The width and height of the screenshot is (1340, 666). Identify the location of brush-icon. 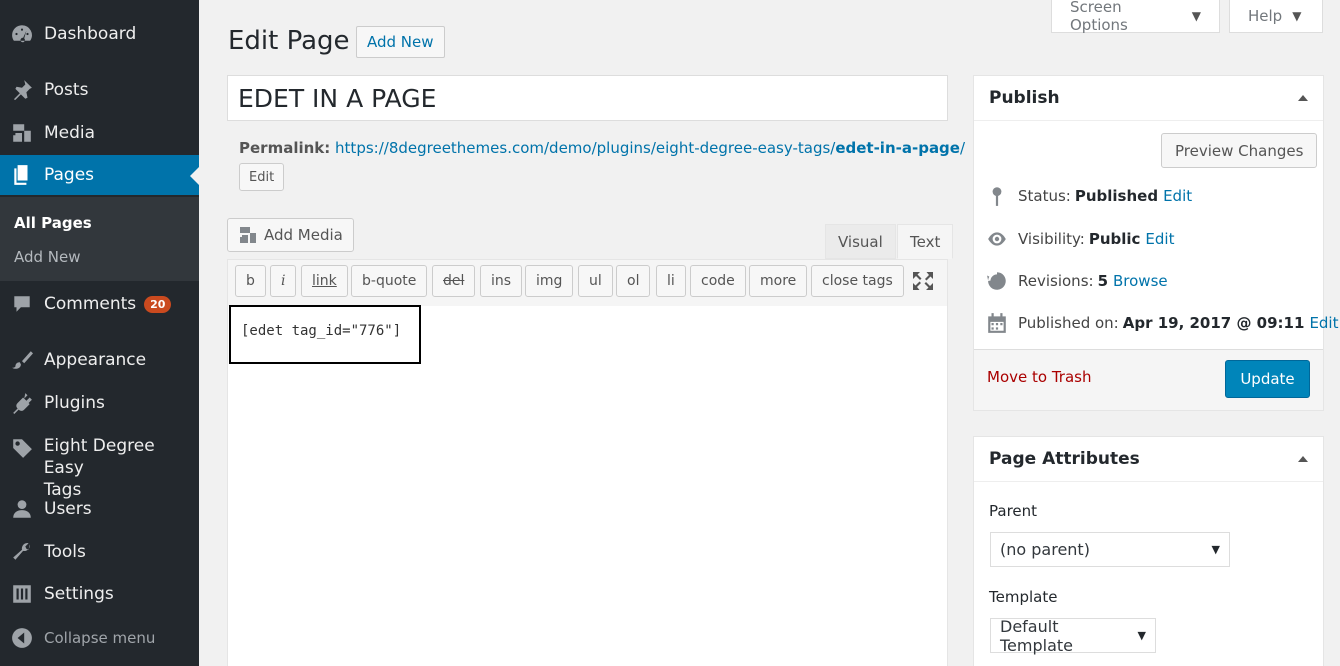
(22, 360).